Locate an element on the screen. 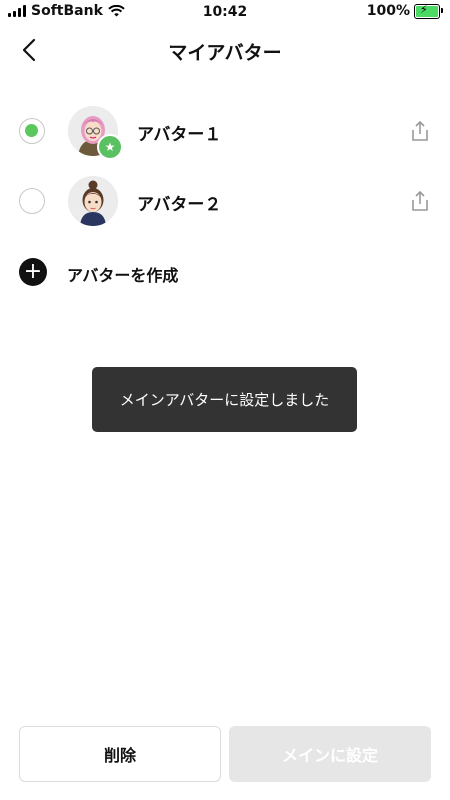 The width and height of the screenshot is (450, 800). star-icon: ★ is located at coordinates (110, 147).